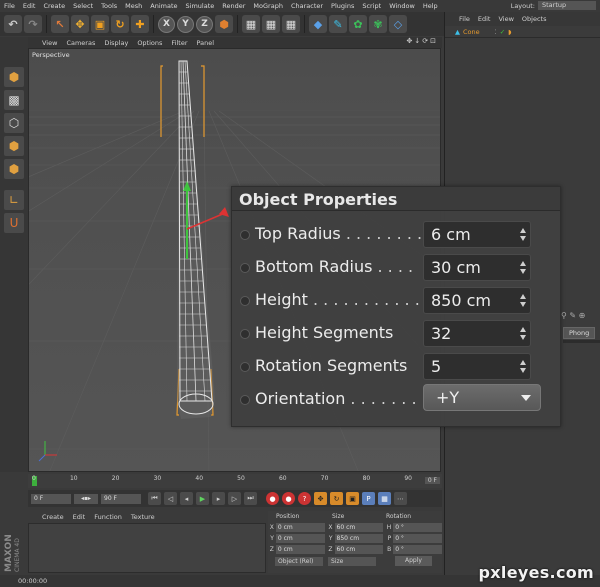 This screenshot has width=600, height=587. What do you see at coordinates (359, 538) in the screenshot?
I see `size-y-field: 850 cm` at bounding box center [359, 538].